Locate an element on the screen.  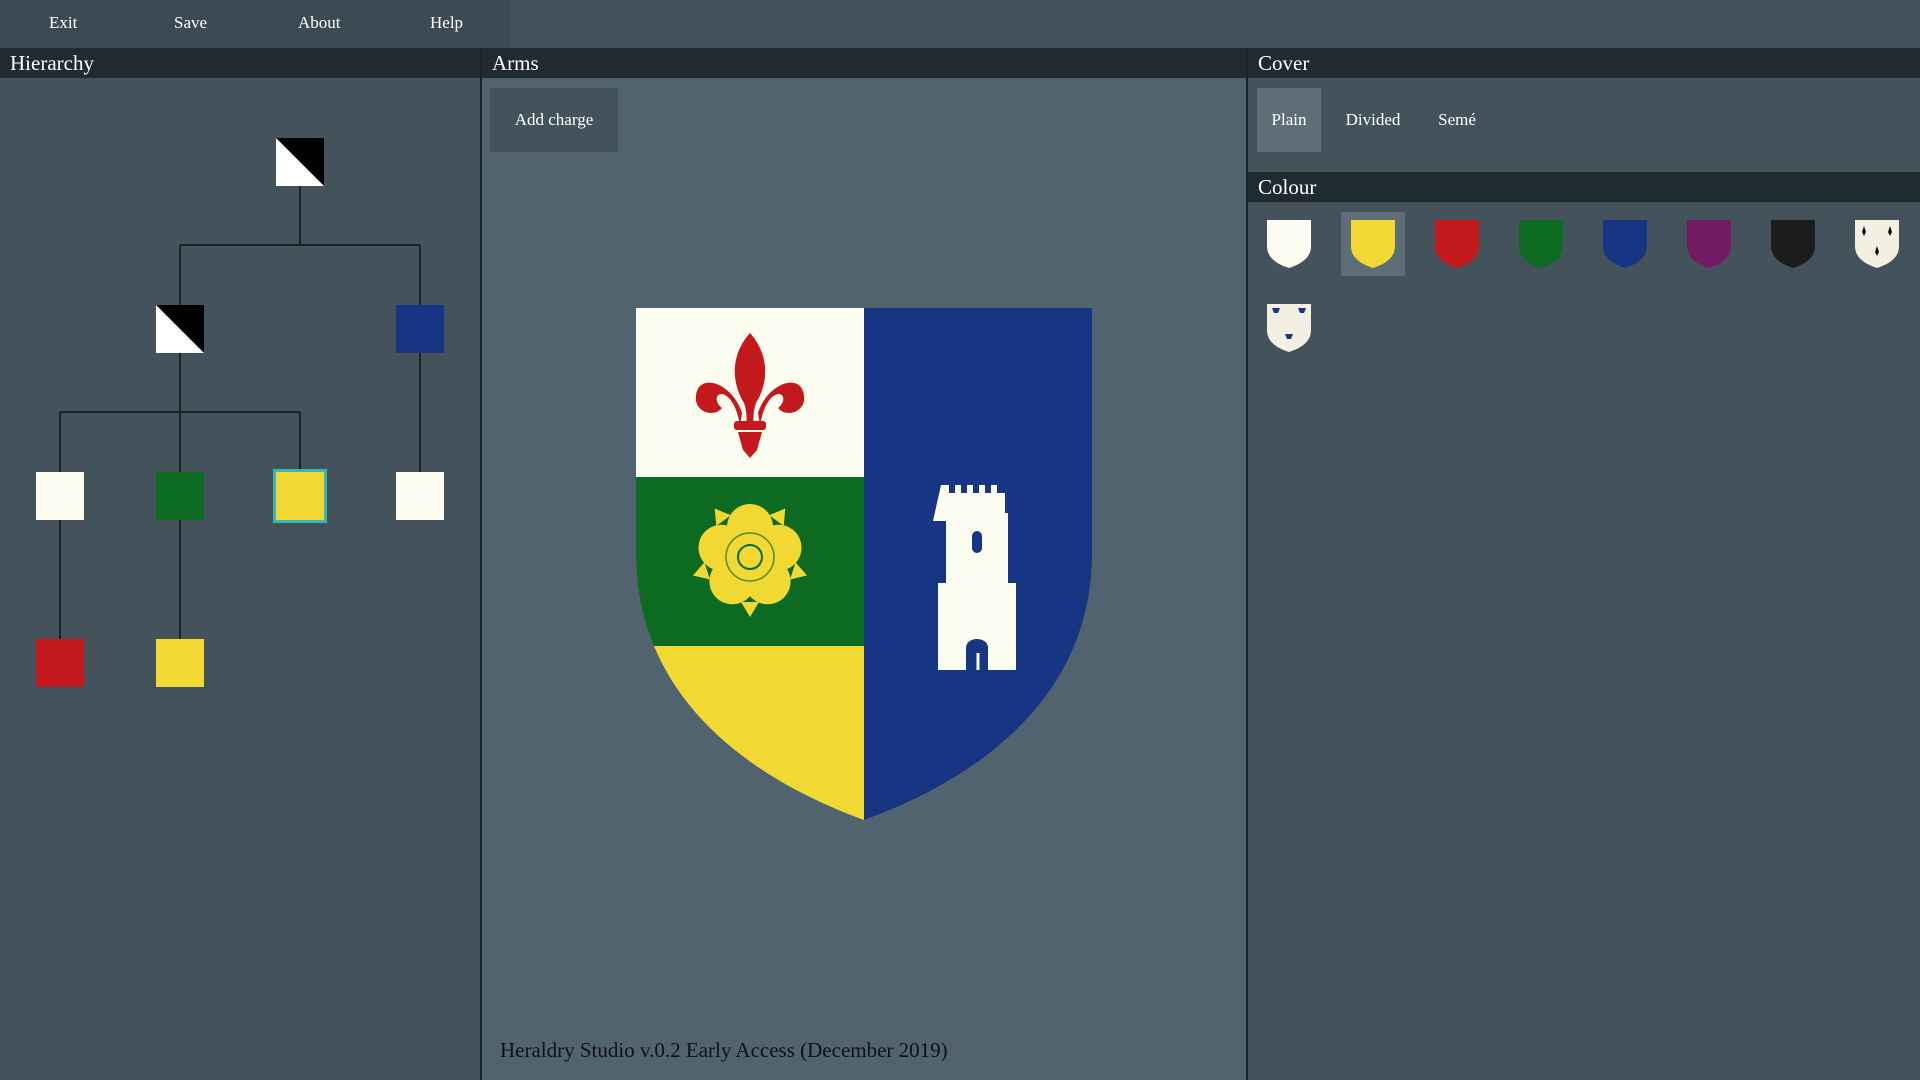
ermine-blue-icon is located at coordinates (1289, 328).